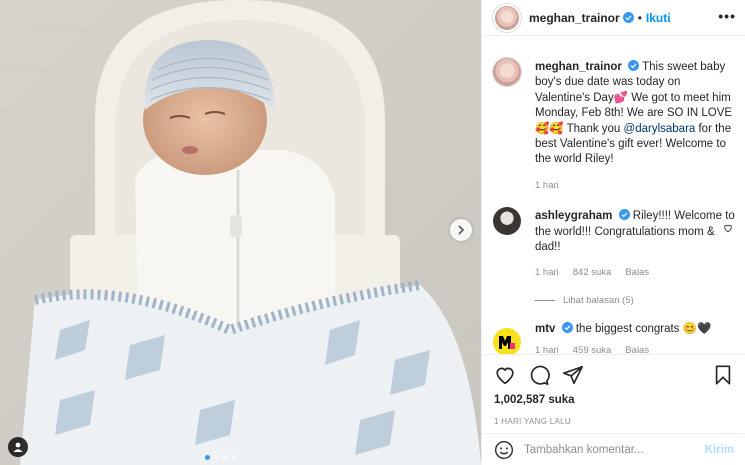 This screenshot has width=745, height=465. I want to click on likes-count: 1,002,587 suka, so click(534, 400).